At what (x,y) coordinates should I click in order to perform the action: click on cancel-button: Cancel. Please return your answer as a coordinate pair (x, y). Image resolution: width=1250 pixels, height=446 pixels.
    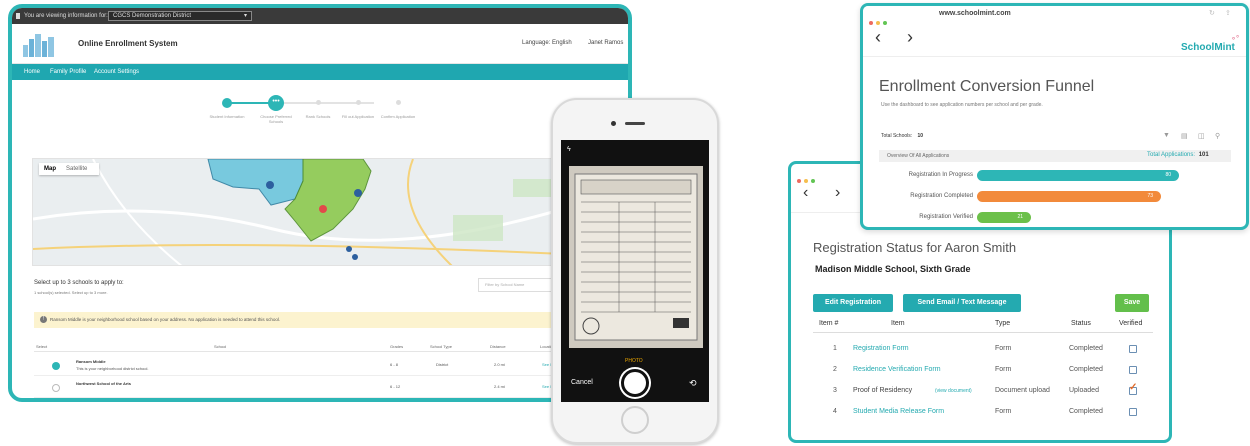
    Looking at the image, I should click on (582, 382).